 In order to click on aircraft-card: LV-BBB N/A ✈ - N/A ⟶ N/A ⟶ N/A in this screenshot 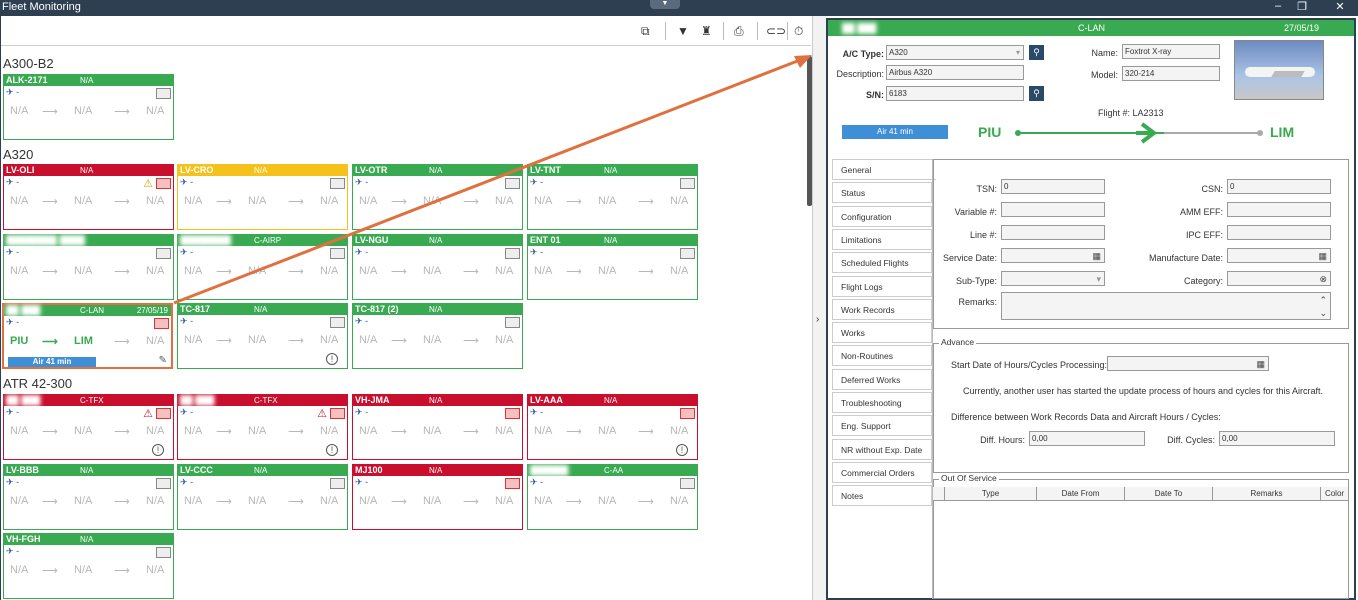, I will do `click(88, 497)`.